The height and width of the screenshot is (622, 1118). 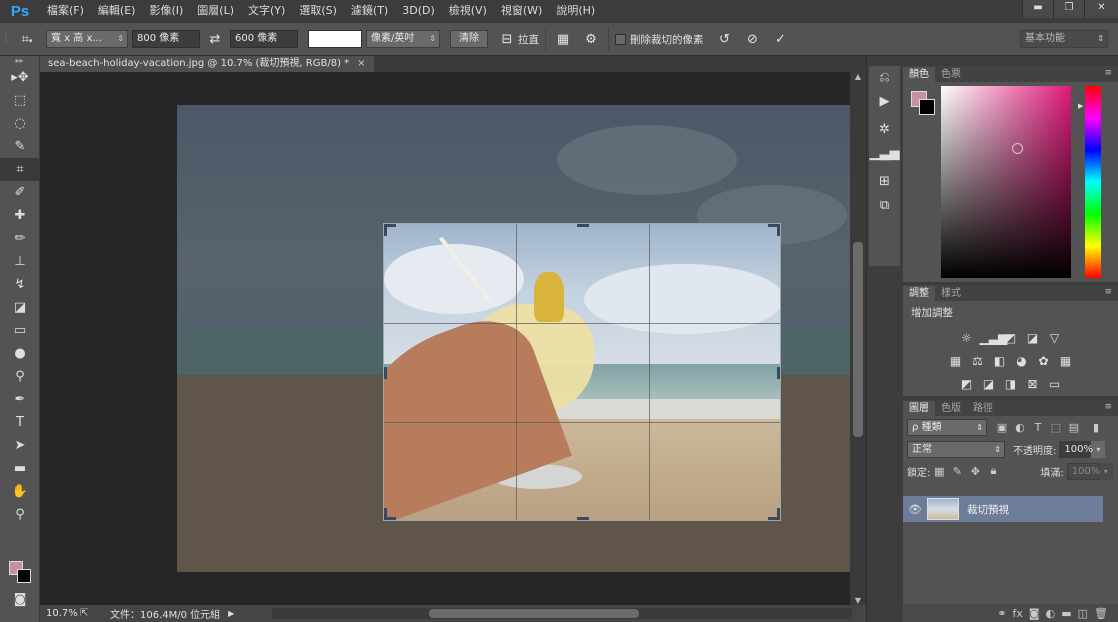 What do you see at coordinates (19, 61) in the screenshot?
I see `toolbar-grip-icon: ▸▸` at bounding box center [19, 61].